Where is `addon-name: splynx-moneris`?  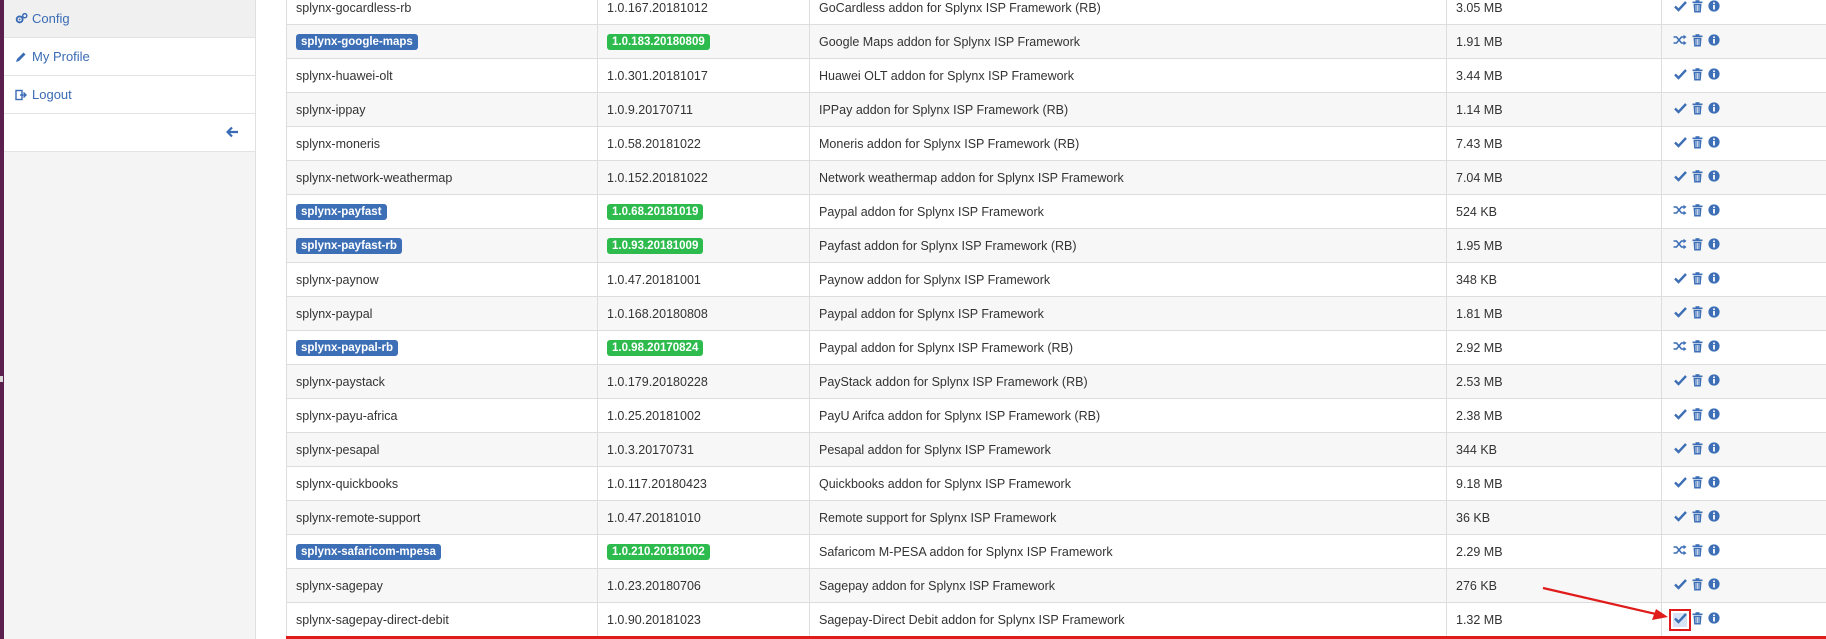
addon-name: splynx-moneris is located at coordinates (338, 143).